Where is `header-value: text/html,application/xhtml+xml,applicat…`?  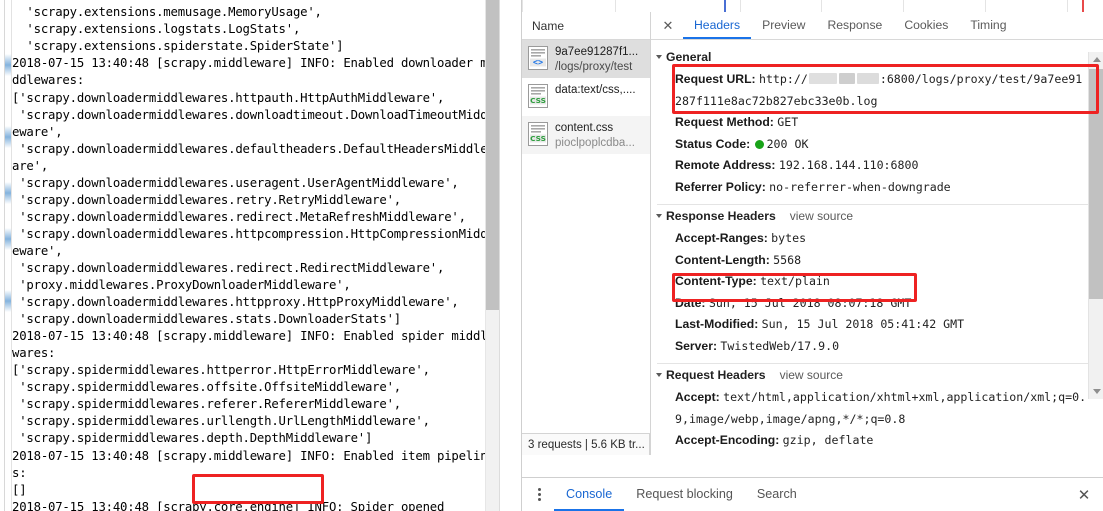
header-value: text/html,application/xhtml+xml,applicat… is located at coordinates (881, 408).